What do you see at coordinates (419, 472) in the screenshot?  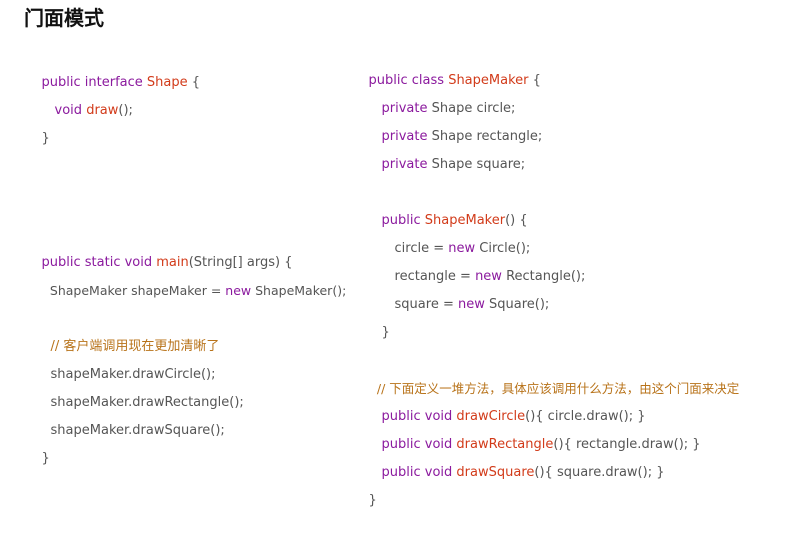 I see `code-keyword: public void` at bounding box center [419, 472].